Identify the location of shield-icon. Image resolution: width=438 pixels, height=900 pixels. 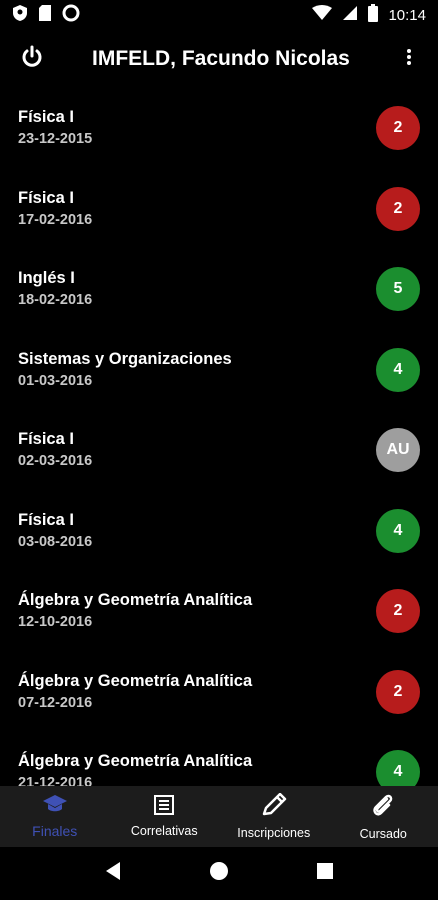
(20, 15).